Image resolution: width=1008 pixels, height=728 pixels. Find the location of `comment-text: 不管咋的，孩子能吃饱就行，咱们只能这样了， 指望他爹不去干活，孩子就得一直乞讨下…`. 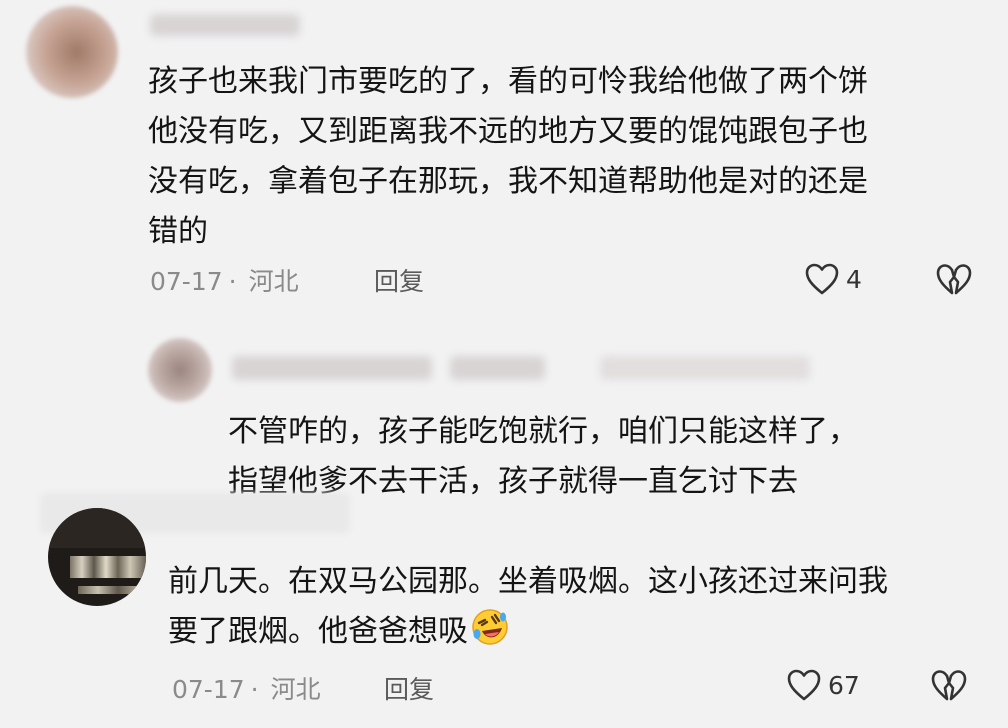

comment-text: 不管咋的，孩子能吃饱就行，咱们只能这样了， 指望他爹不去干活，孩子就得一直乞讨下… is located at coordinates (543, 457).